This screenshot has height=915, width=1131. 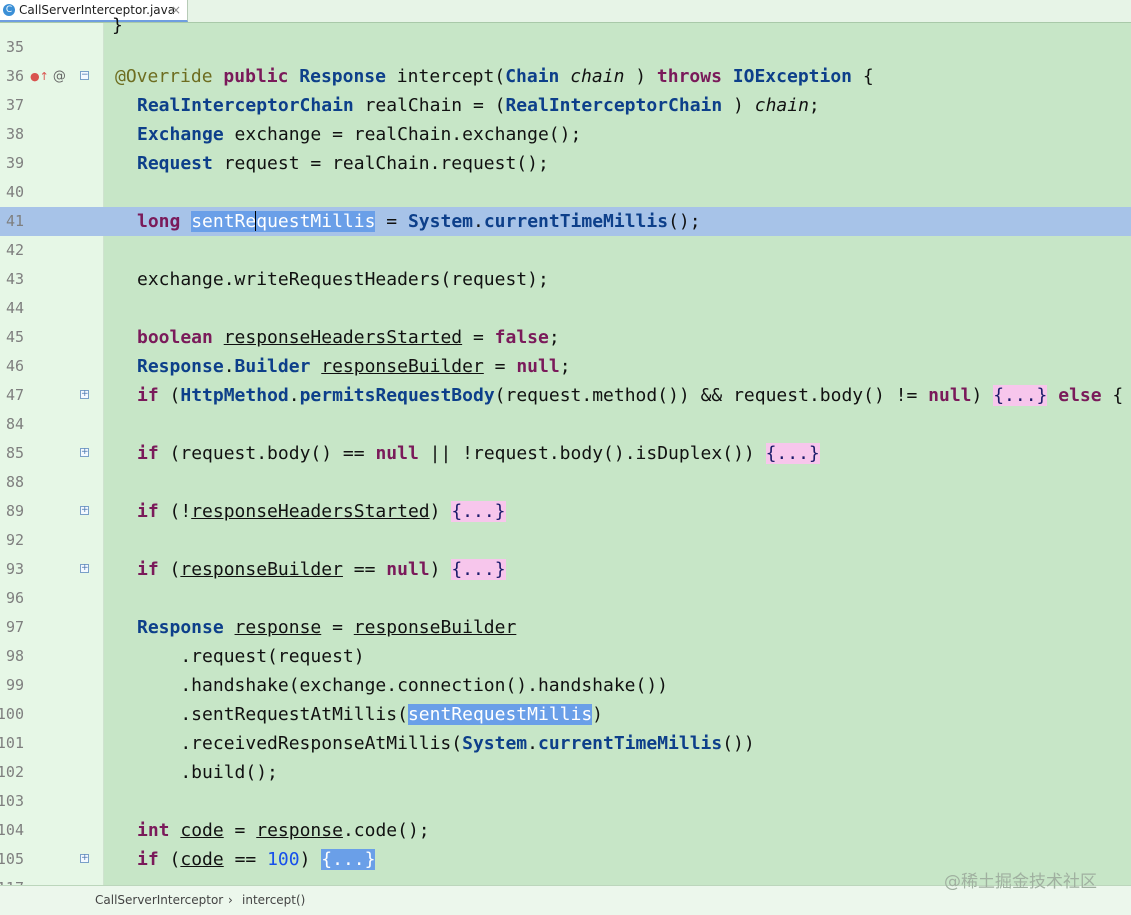 What do you see at coordinates (343, 279) in the screenshot?
I see `code-text: exchange.writeRequestHeaders(request);` at bounding box center [343, 279].